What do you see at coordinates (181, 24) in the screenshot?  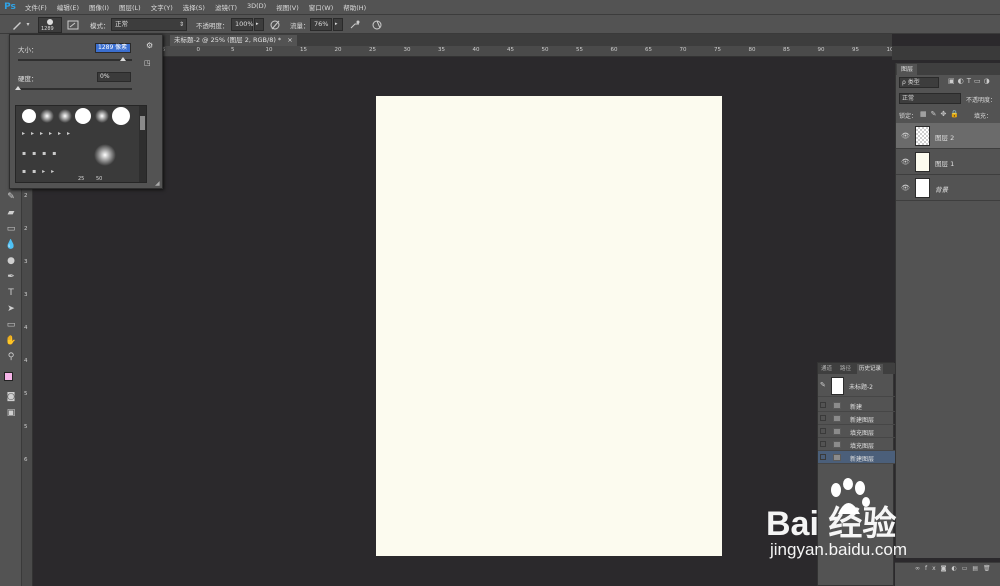 I see `chevron-down-icon: ⇕` at bounding box center [181, 24].